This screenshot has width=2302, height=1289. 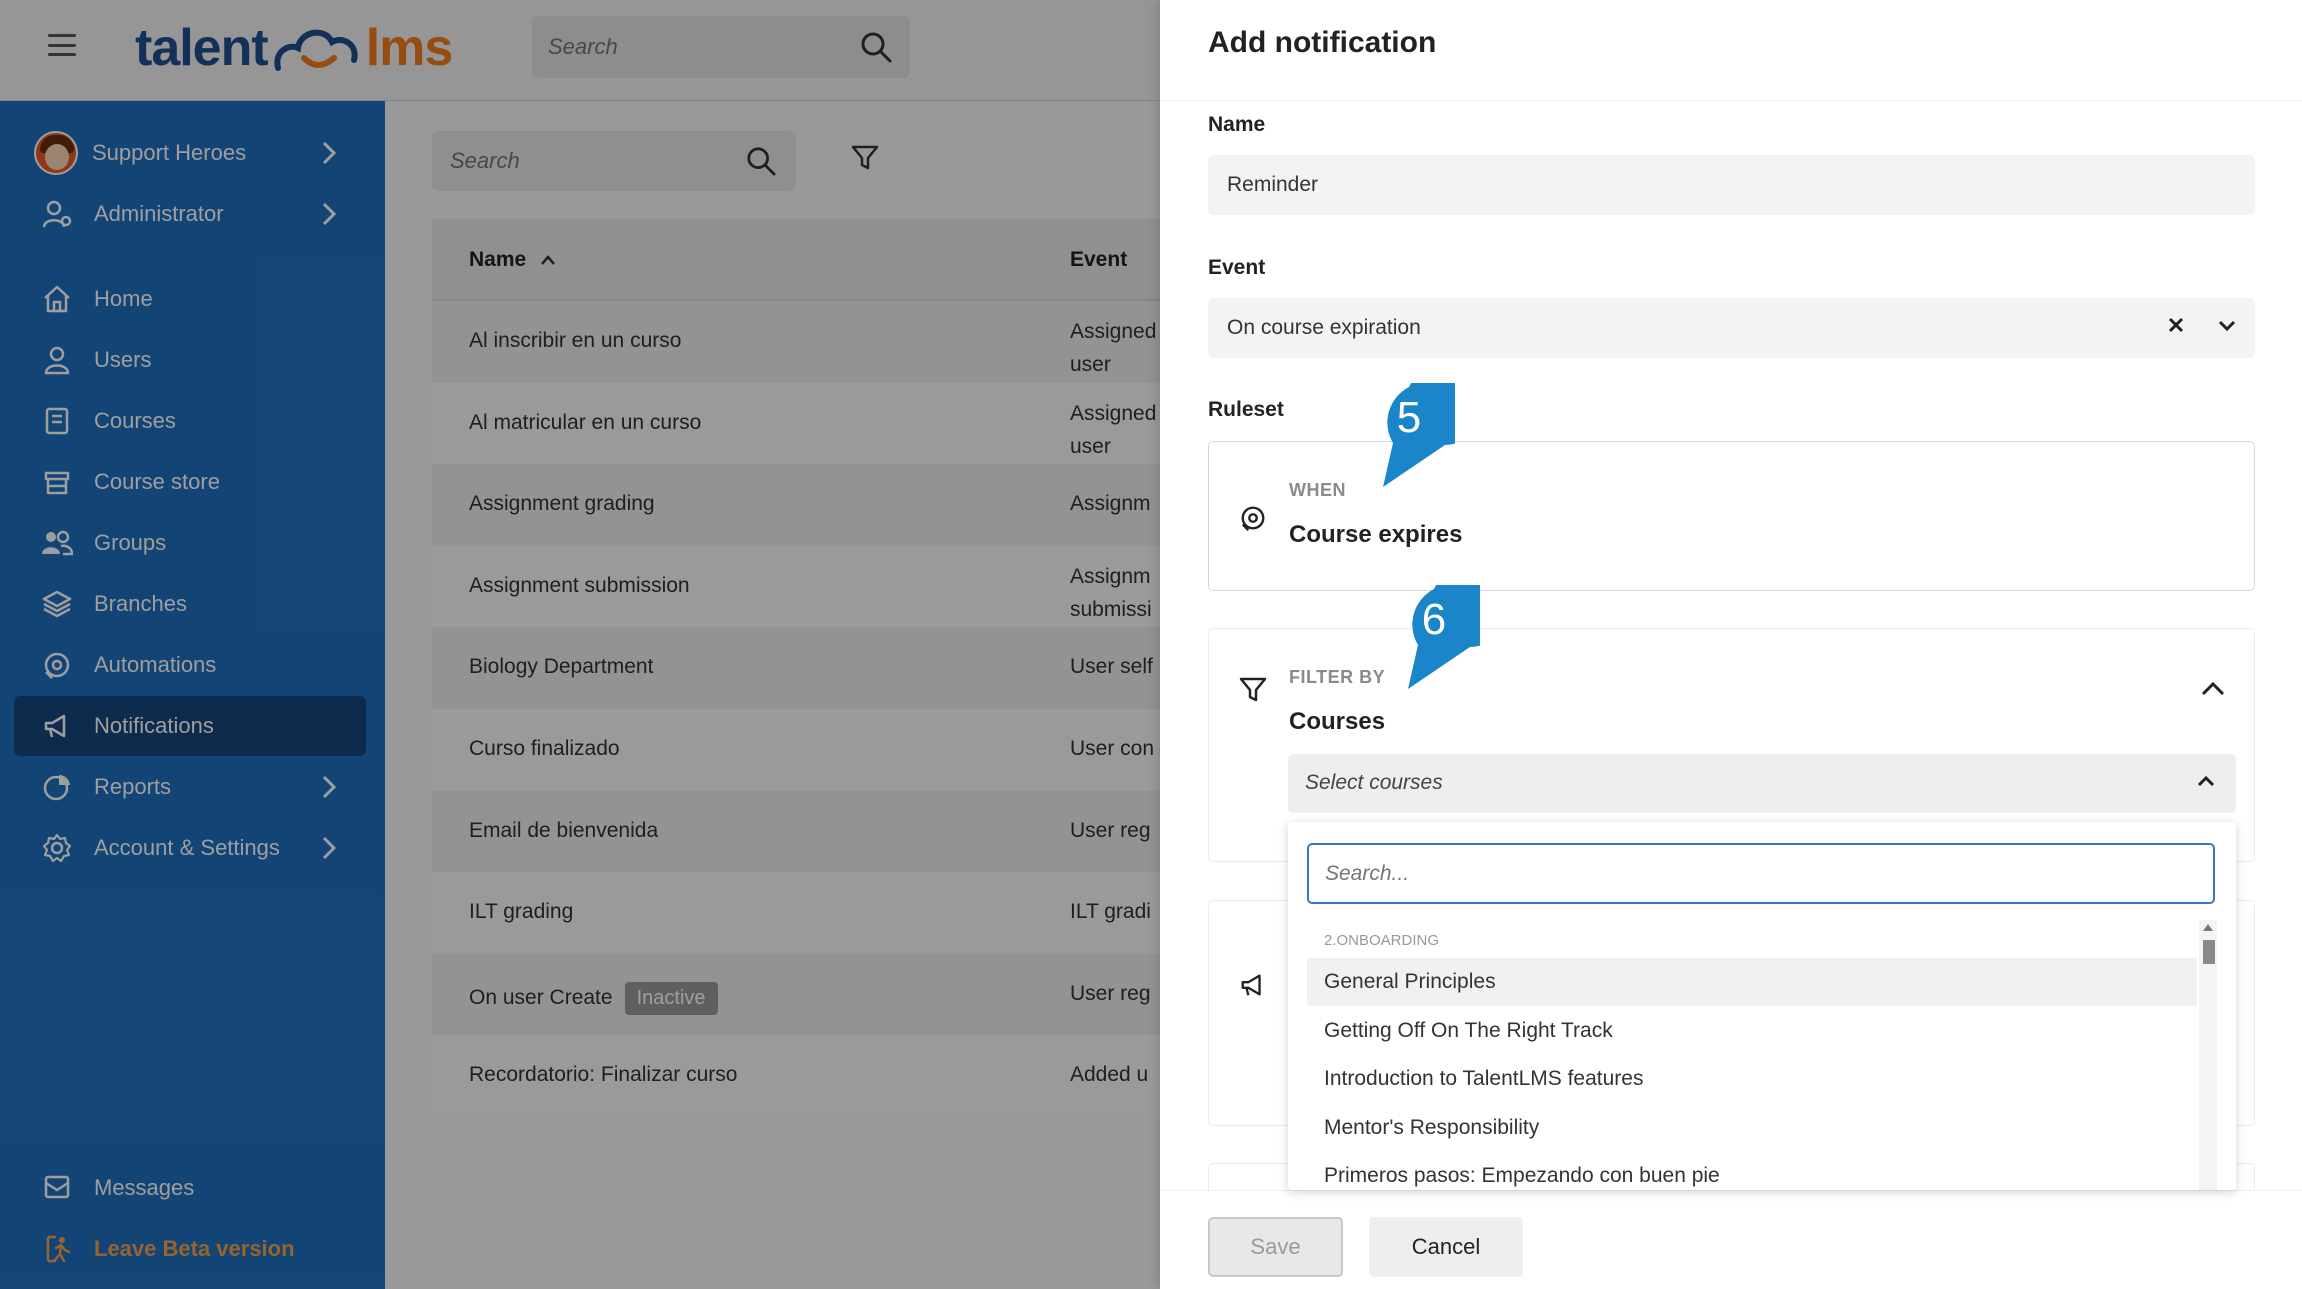 What do you see at coordinates (190, 299) in the screenshot?
I see `sidebar-item-home: Home` at bounding box center [190, 299].